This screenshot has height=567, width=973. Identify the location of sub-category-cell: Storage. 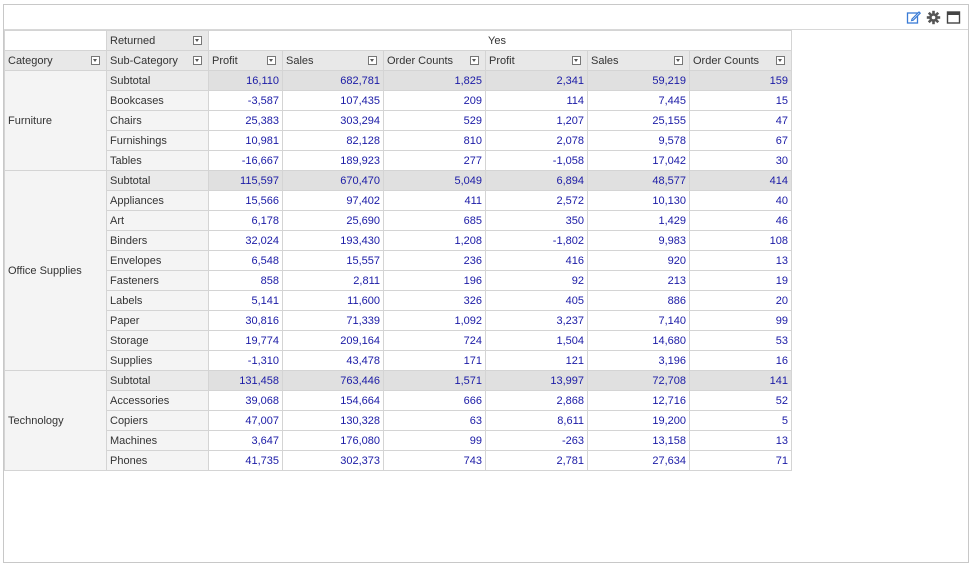
(157, 340).